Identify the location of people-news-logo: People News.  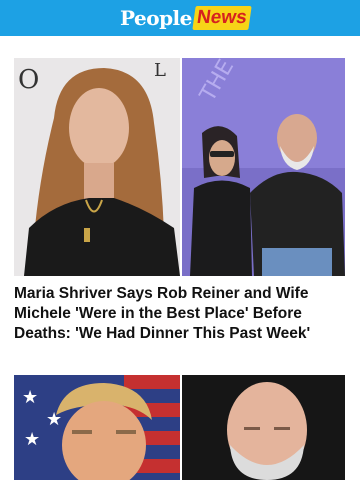
(186, 18).